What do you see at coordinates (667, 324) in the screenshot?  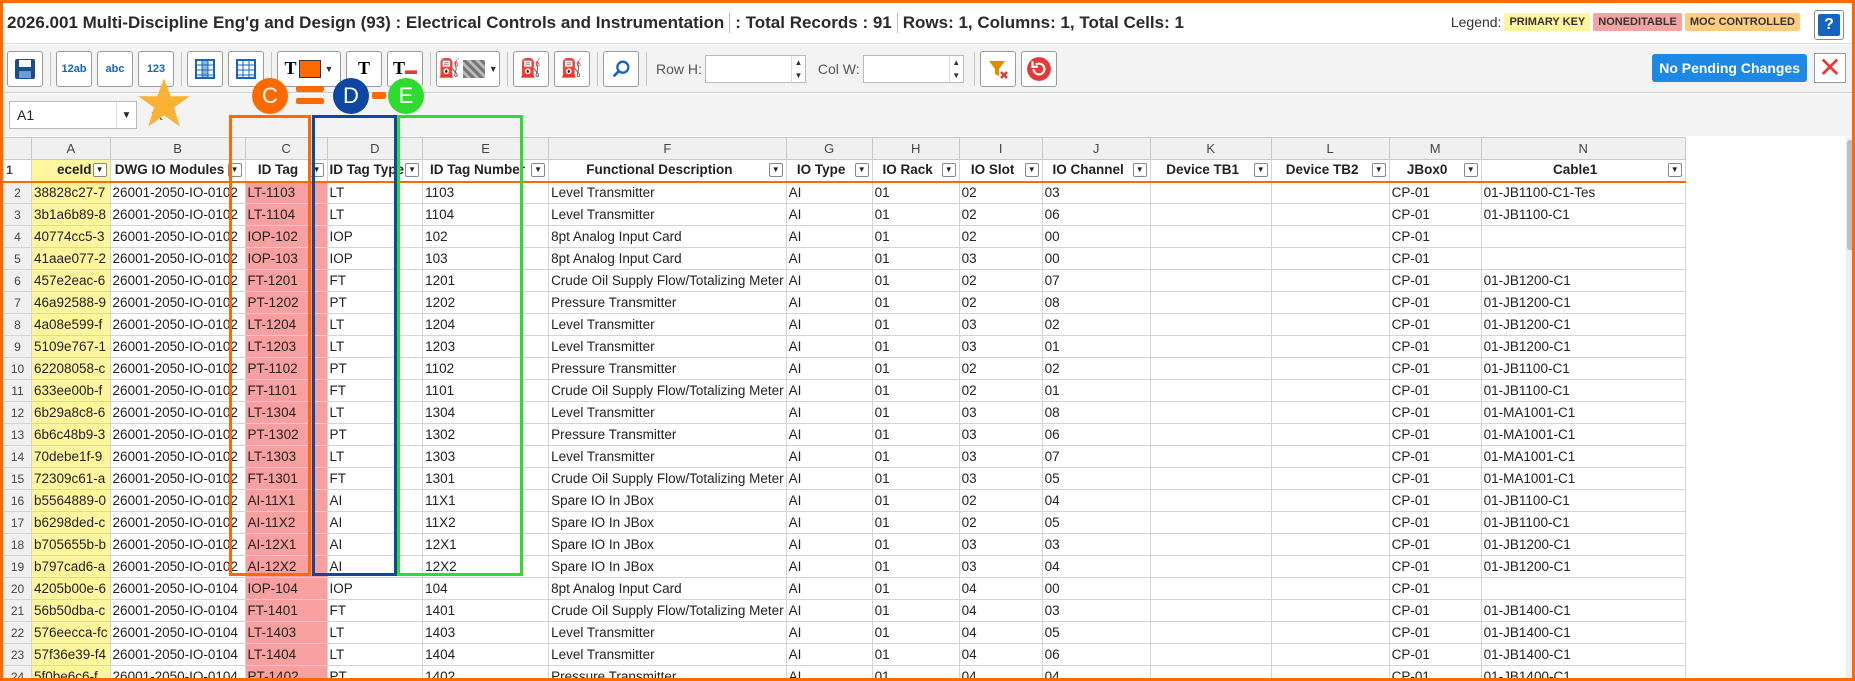 I see `table-cell: Level Transmitter` at bounding box center [667, 324].